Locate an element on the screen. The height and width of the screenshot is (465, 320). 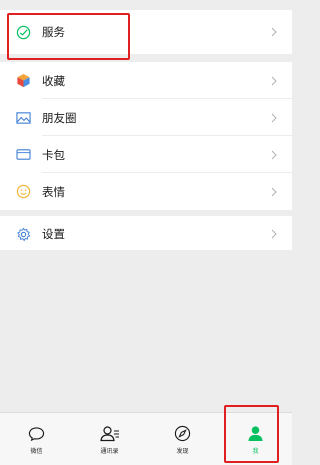
services-group: 服务 is located at coordinates (146, 32).